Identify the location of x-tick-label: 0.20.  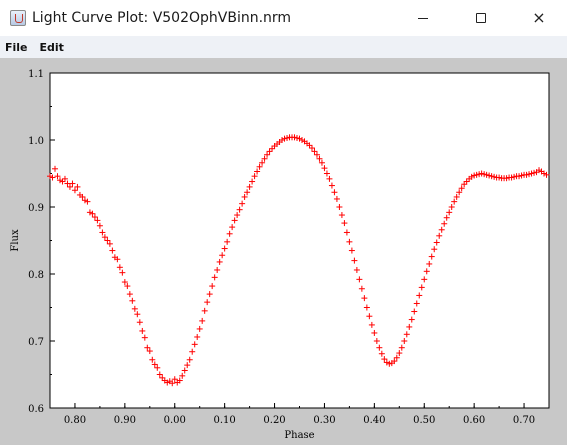
(274, 420).